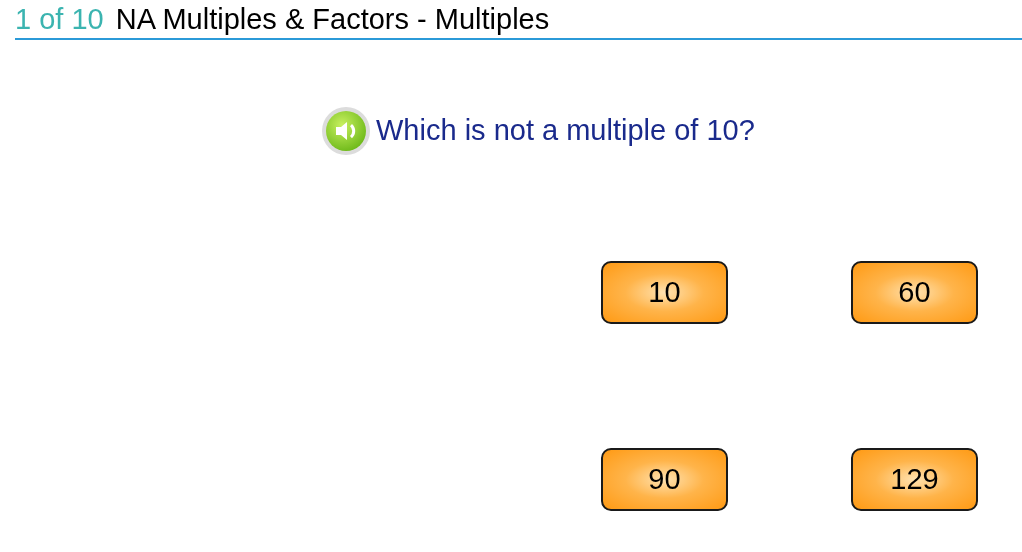 Image resolution: width=1022 pixels, height=552 pixels. Describe the element at coordinates (914, 479) in the screenshot. I see `answer-button: 129` at that location.